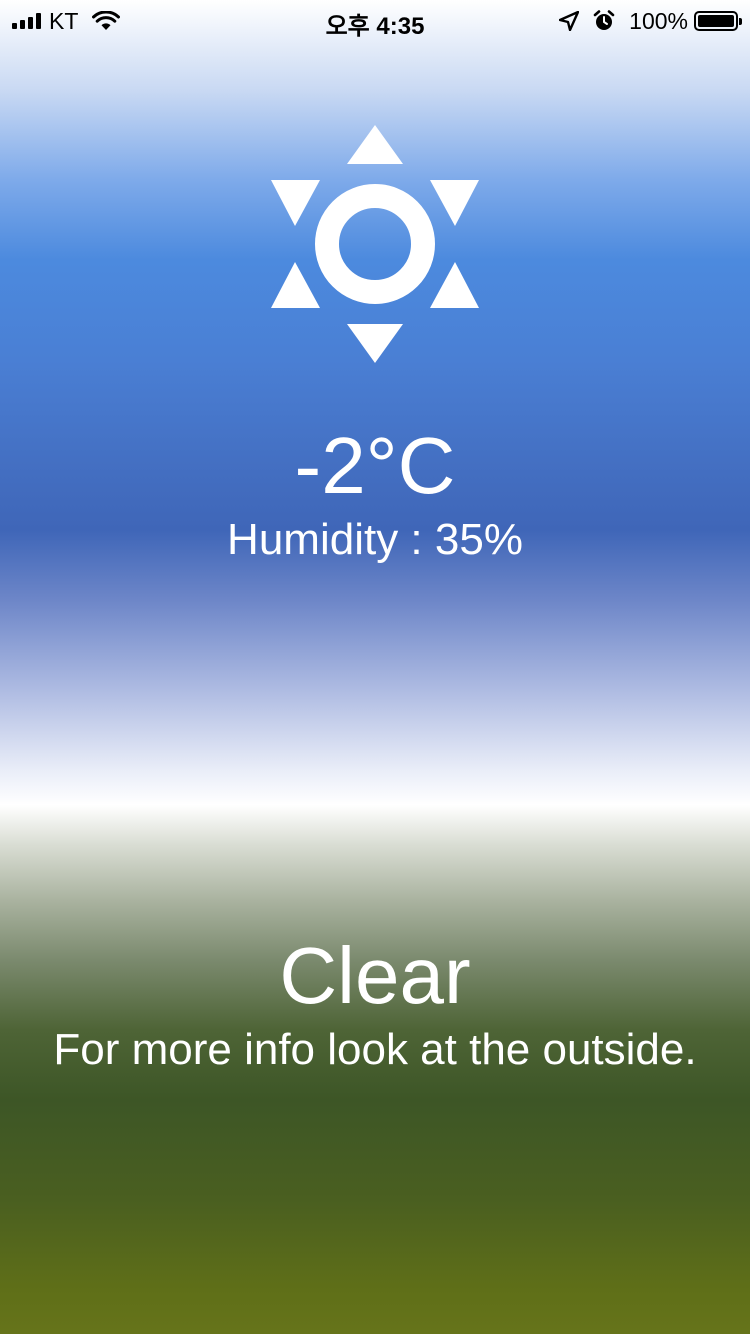 The height and width of the screenshot is (1334, 750). What do you see at coordinates (375, 975) in the screenshot?
I see `weather-condition: Clear` at bounding box center [375, 975].